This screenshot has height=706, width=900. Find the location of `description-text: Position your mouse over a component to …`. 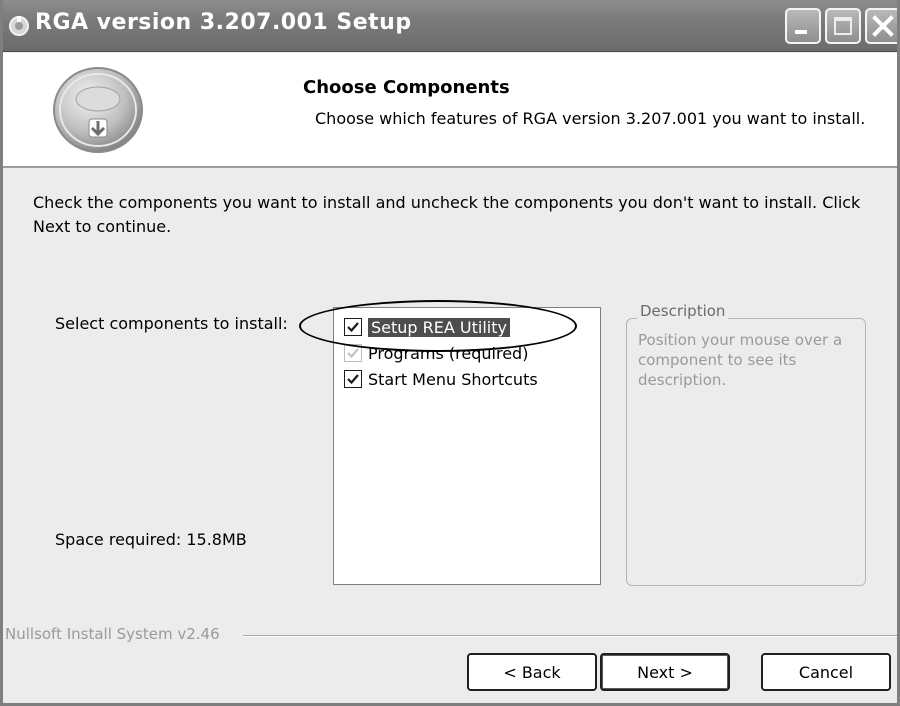

description-text: Position your mouse over a component to … is located at coordinates (740, 360).